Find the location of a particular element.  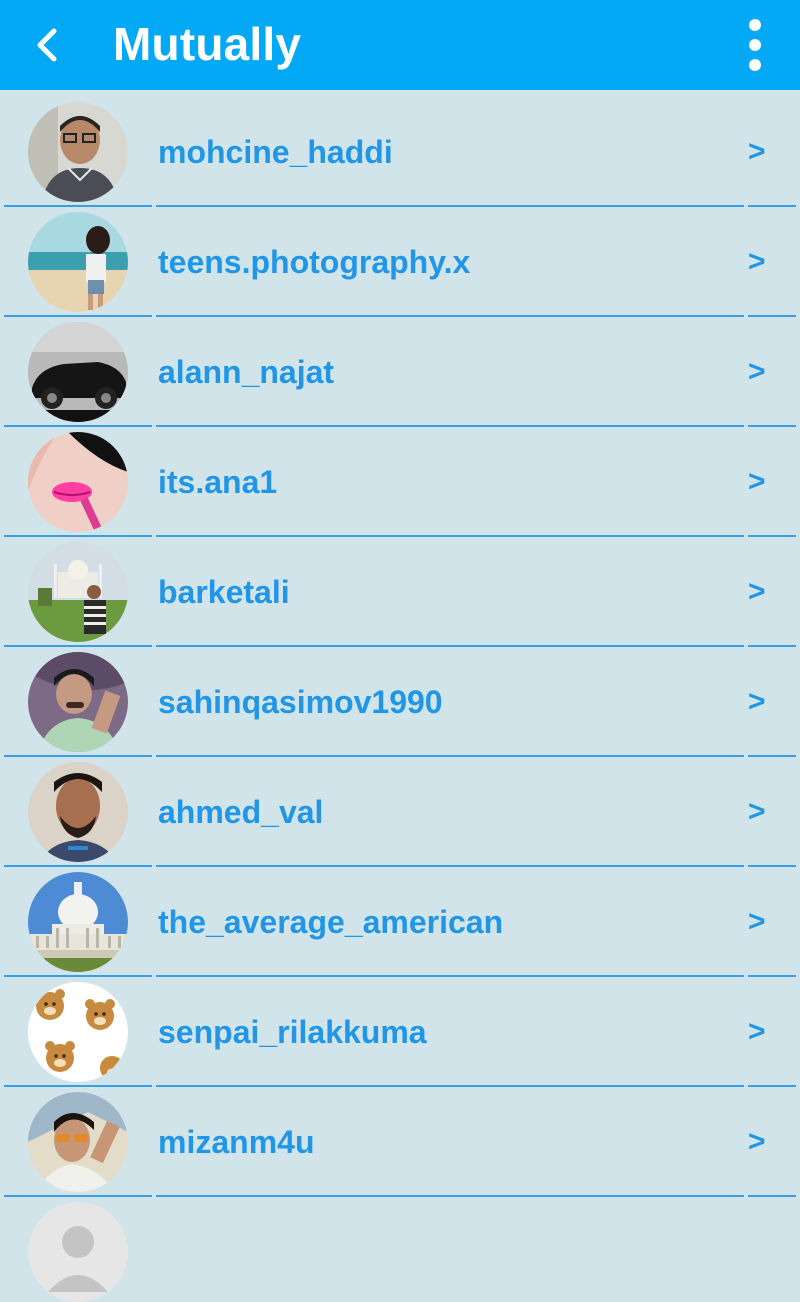

chevron-left-icon is located at coordinates (47, 45).